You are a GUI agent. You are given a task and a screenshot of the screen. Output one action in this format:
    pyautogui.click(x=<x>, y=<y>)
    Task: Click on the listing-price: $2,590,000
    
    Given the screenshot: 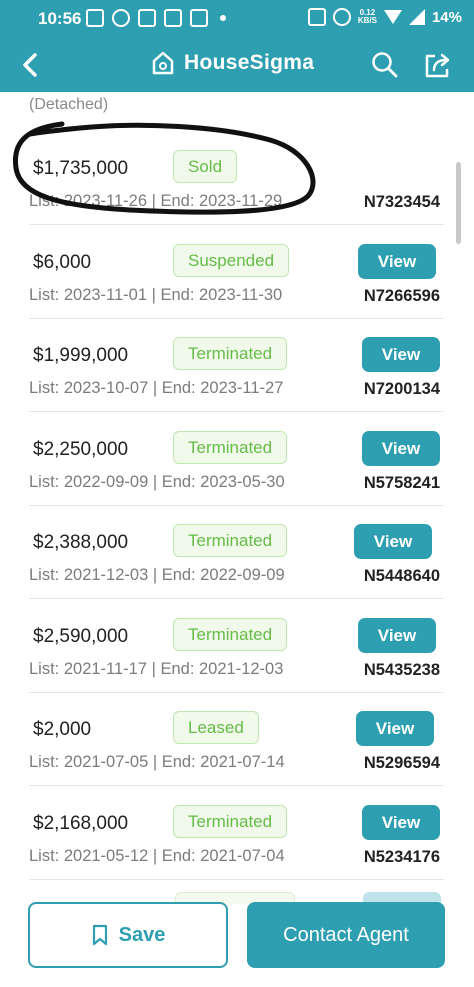 What is the action you would take?
    pyautogui.click(x=81, y=636)
    